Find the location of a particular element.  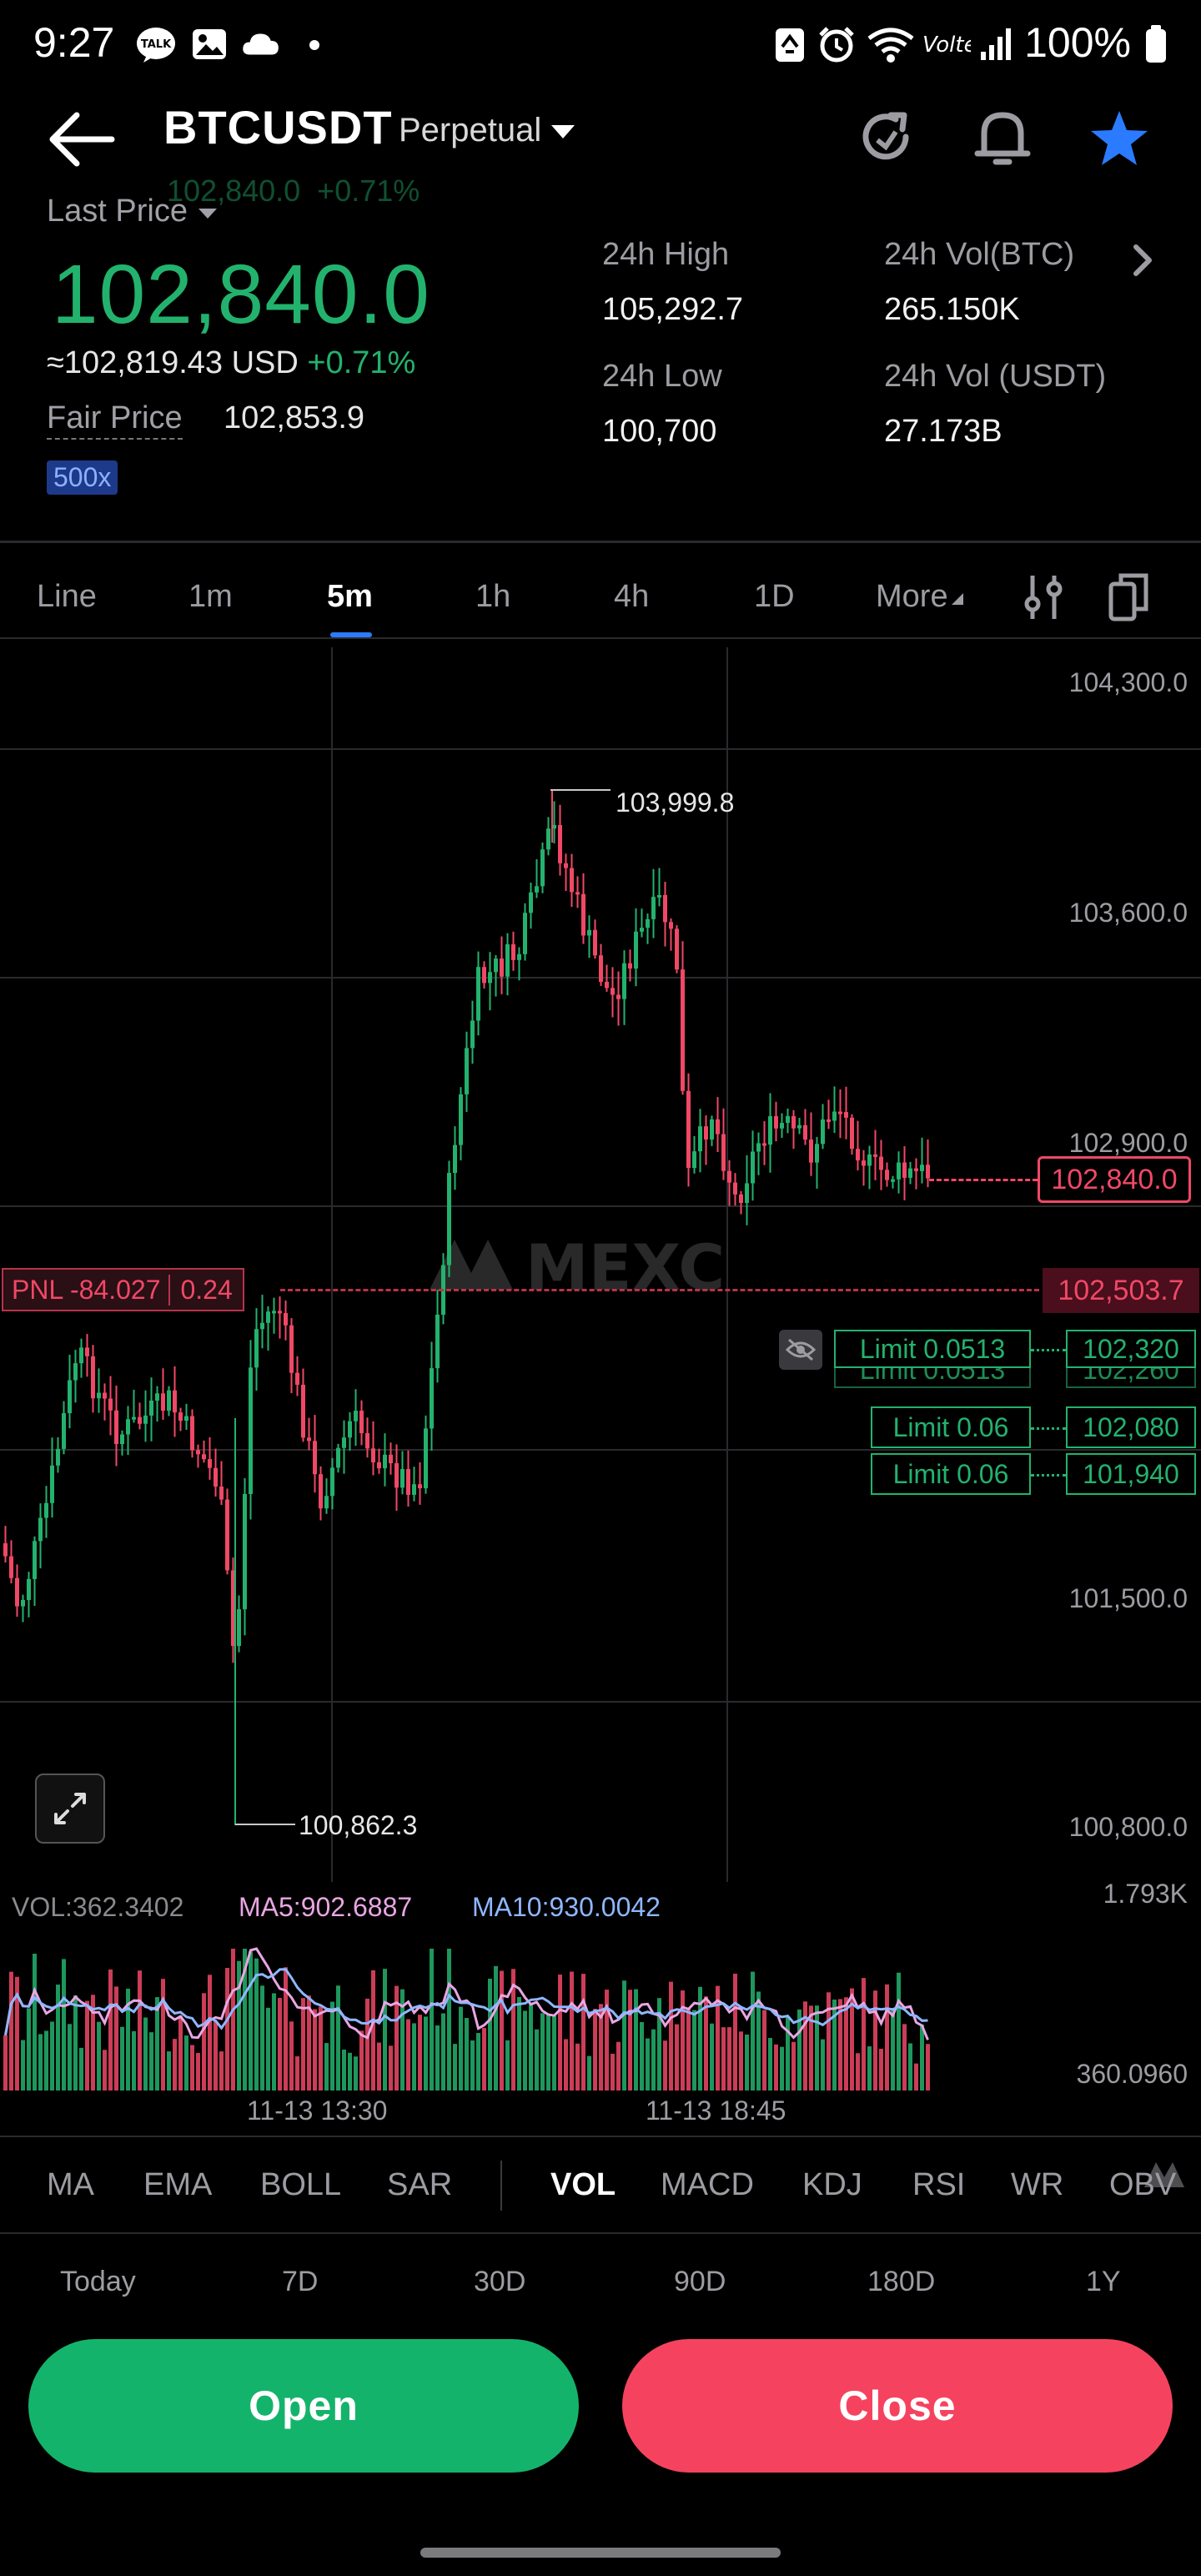

indicator-macd: MACD is located at coordinates (708, 2185).